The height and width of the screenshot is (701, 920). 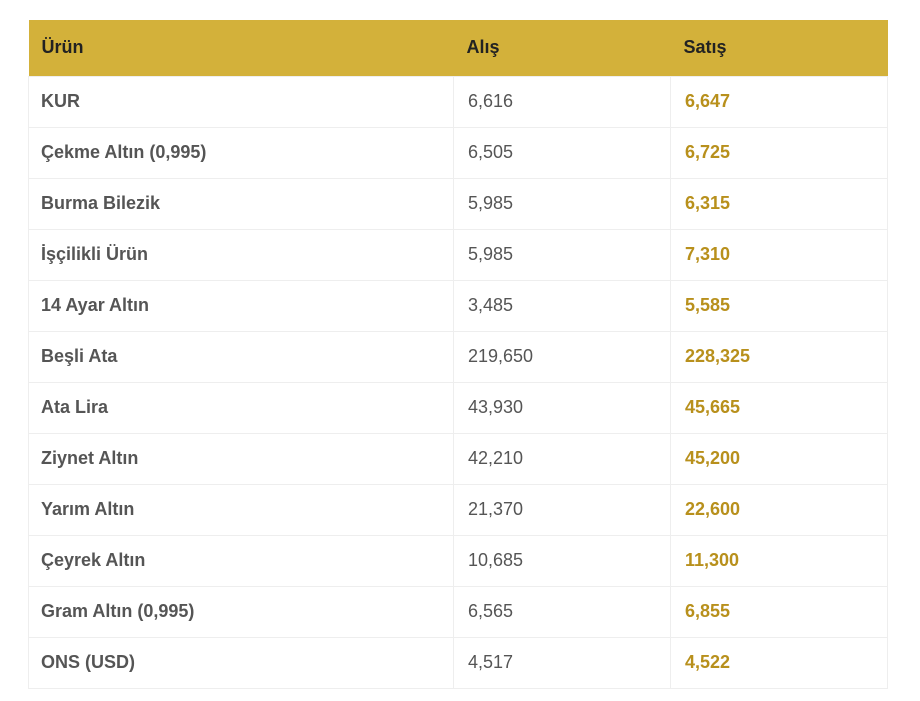 I want to click on buy-price: 42,210, so click(x=562, y=458).